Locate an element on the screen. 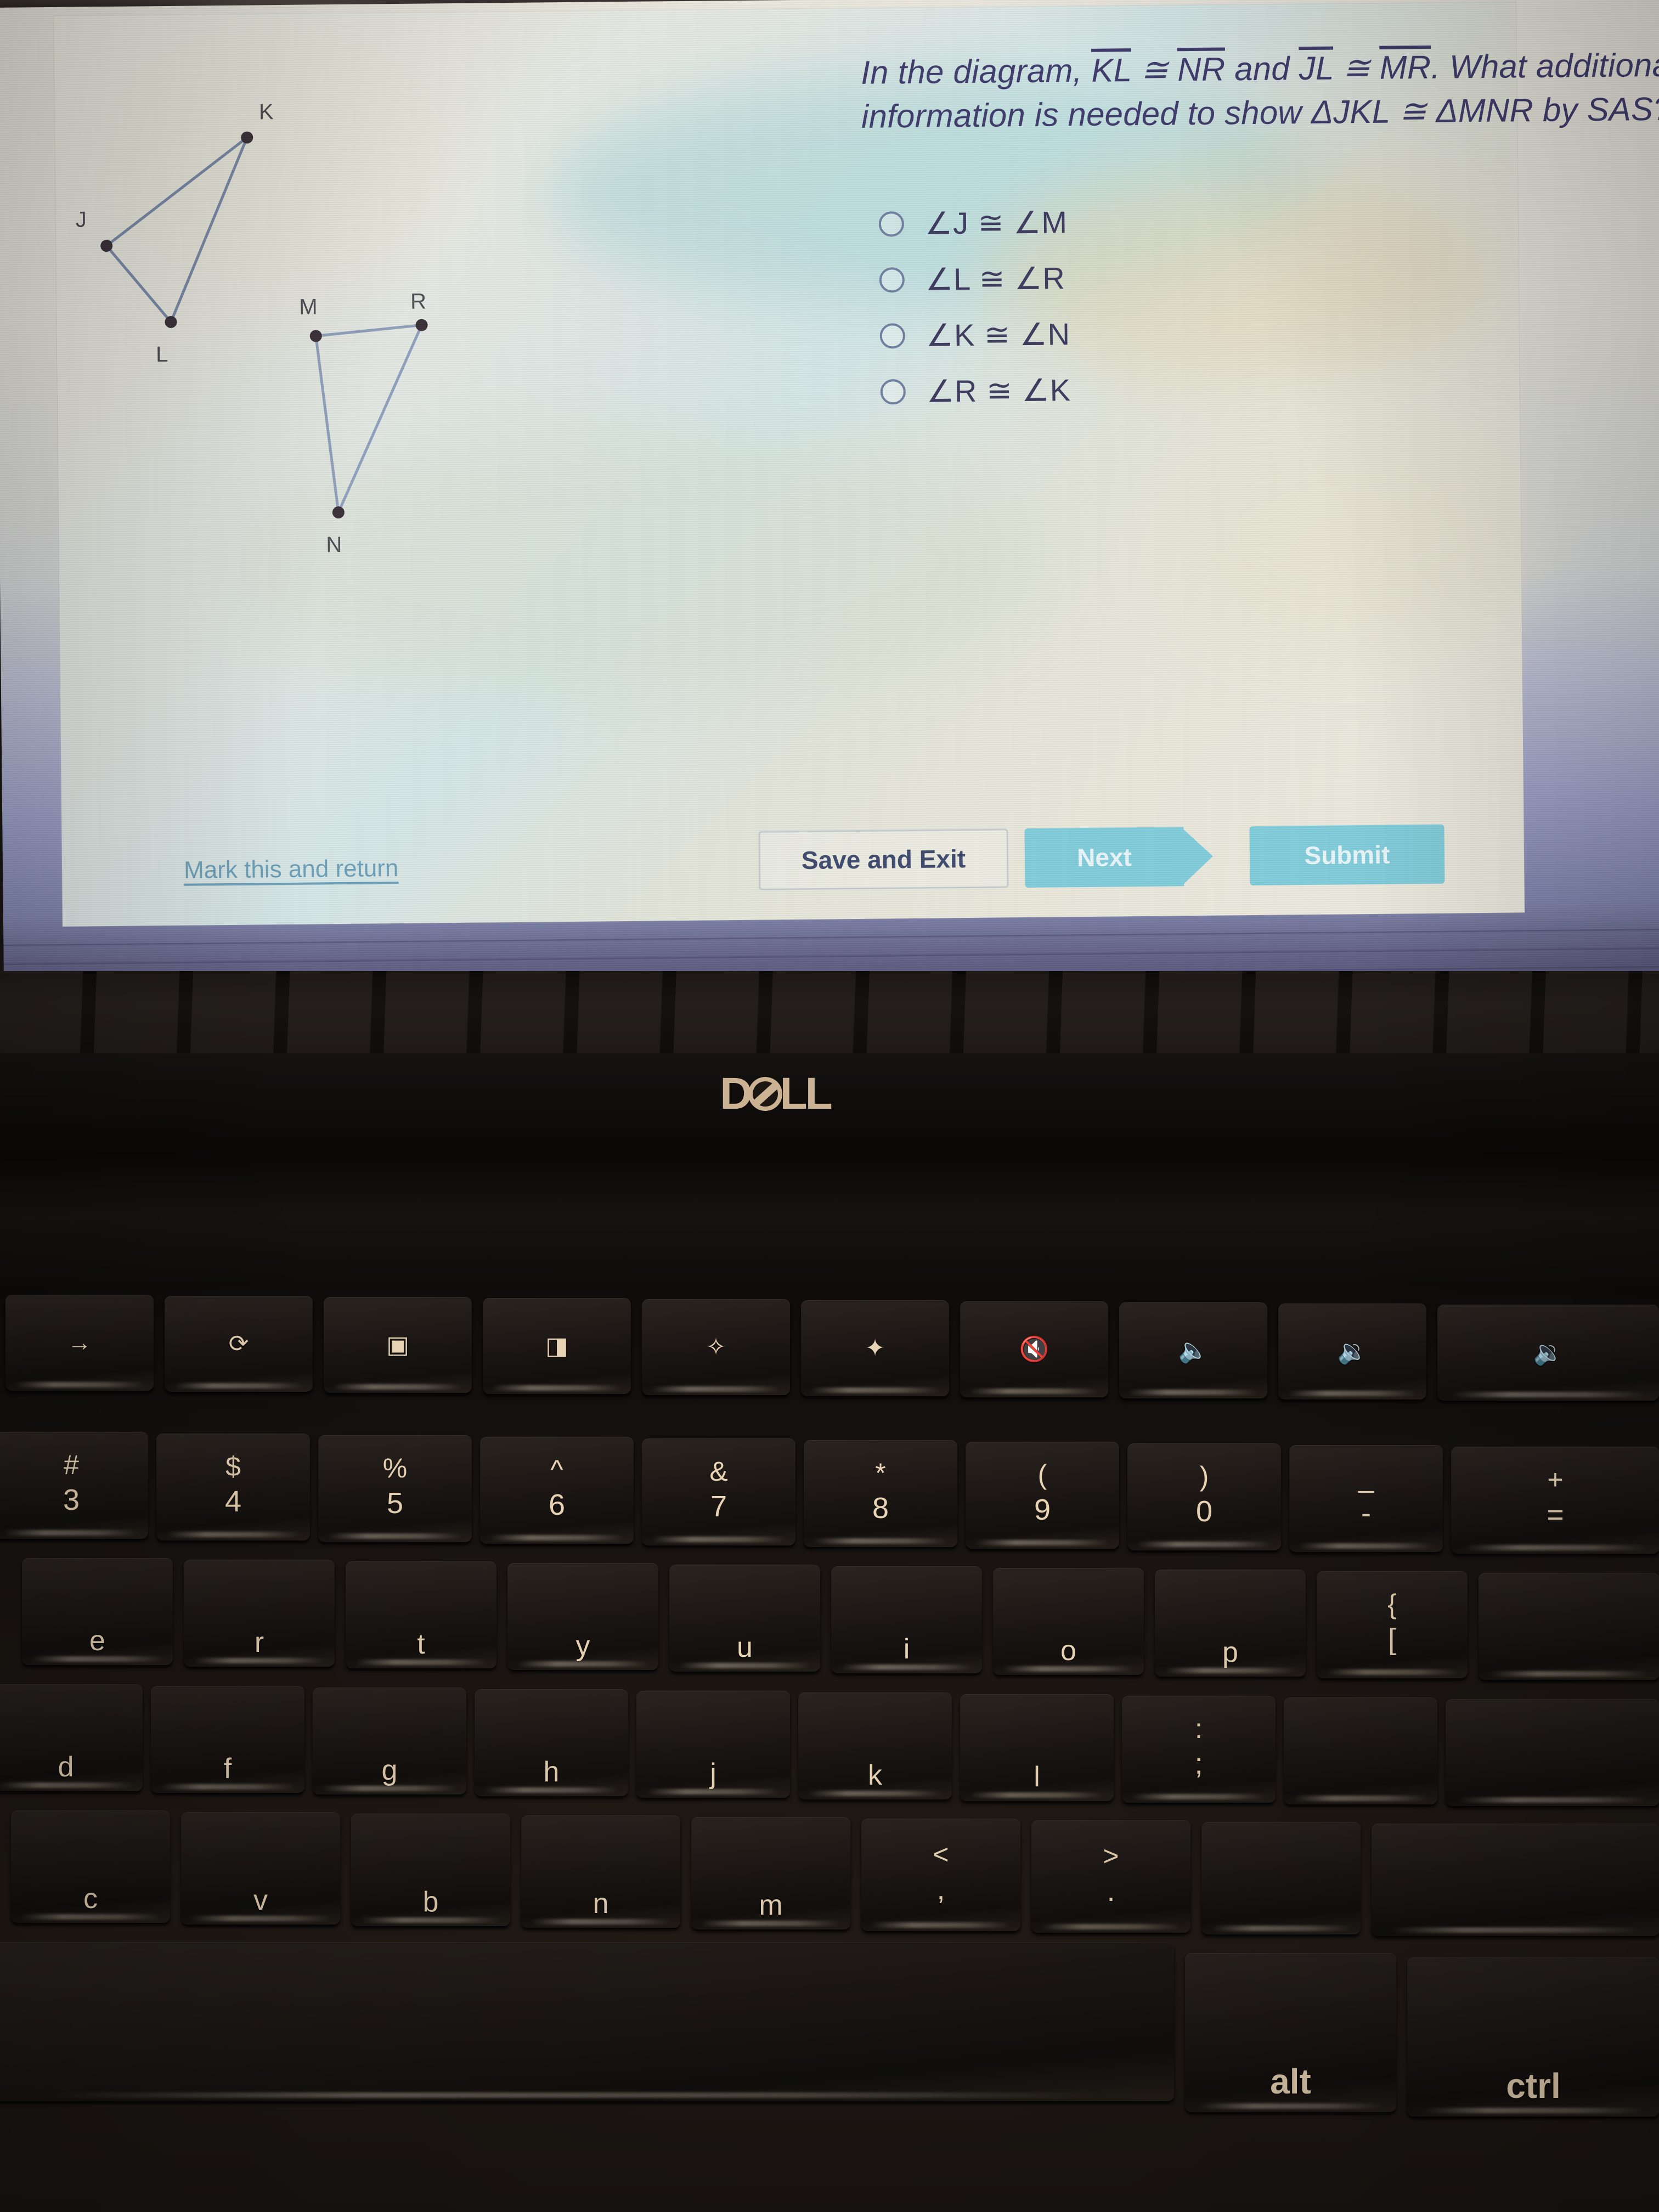  volume-up-icon: 🔉 is located at coordinates (1352, 1352).